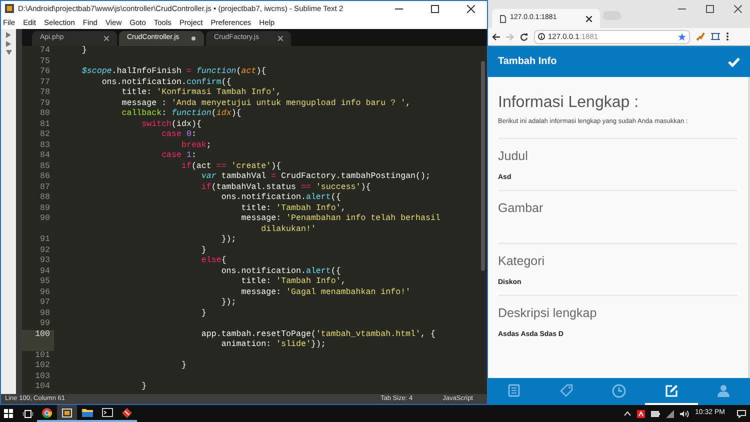  I want to click on book-icon, so click(514, 390).